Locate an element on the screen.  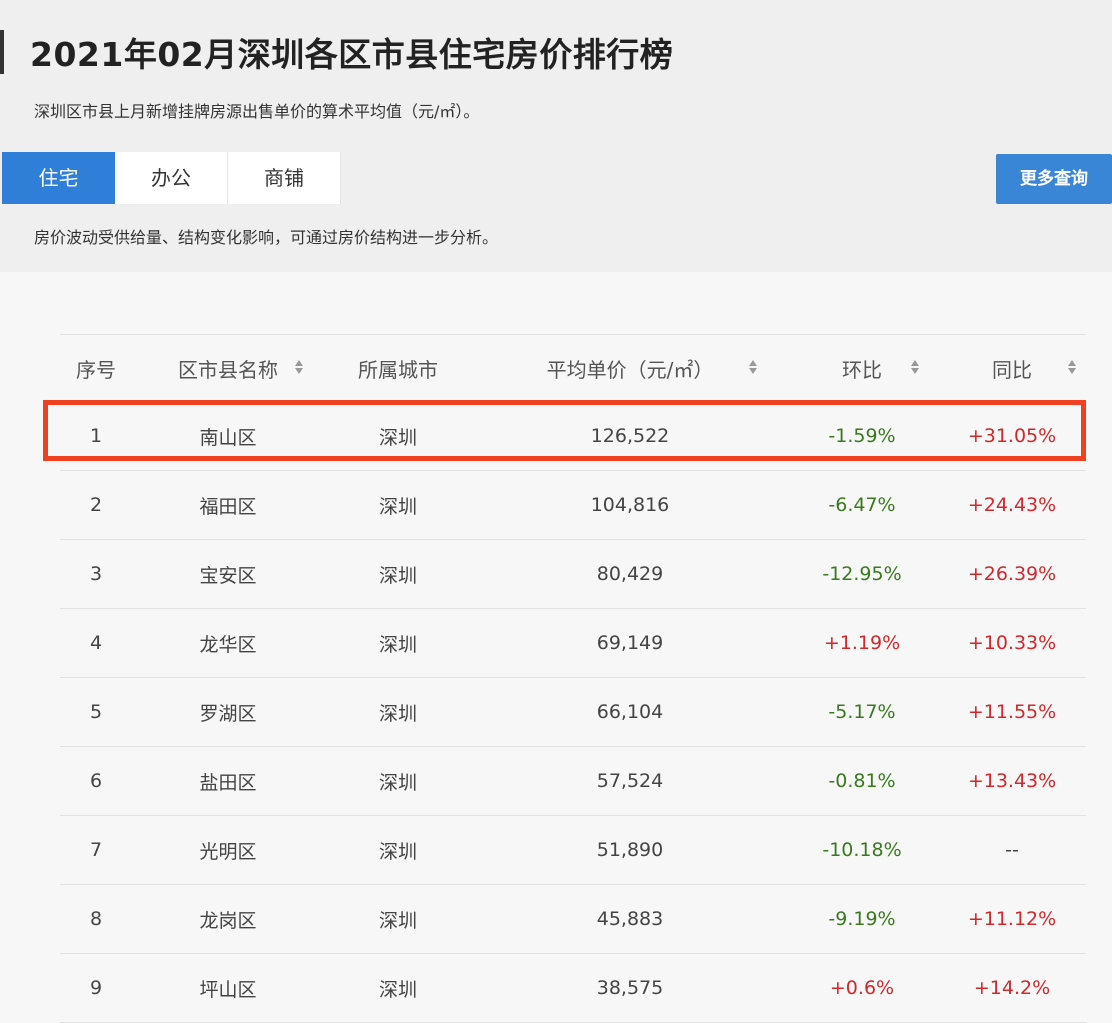
tab-shop: 商铺 is located at coordinates (284, 178).